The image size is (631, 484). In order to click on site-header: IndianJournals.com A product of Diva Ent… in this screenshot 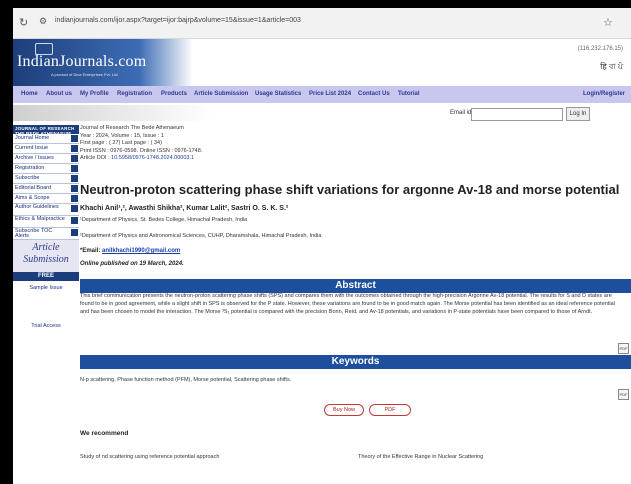, I will do `click(322, 62)`.